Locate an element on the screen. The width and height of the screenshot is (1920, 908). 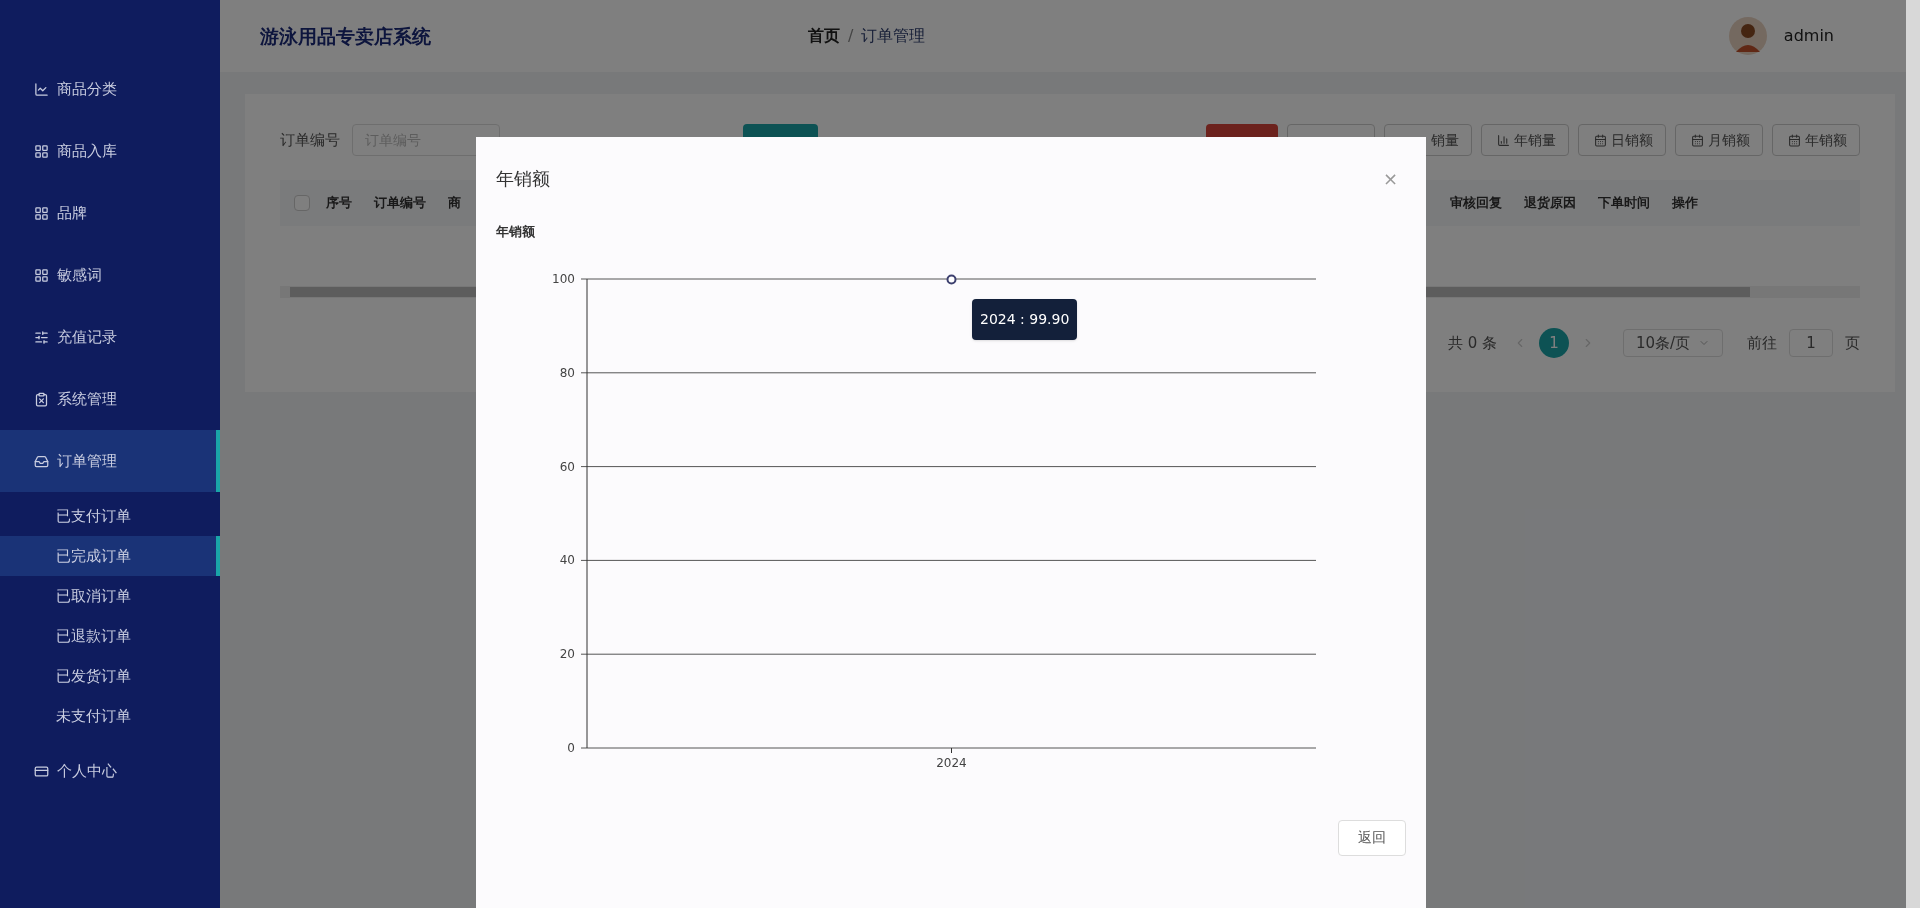
y-tick-label: 60 is located at coordinates (567, 466).